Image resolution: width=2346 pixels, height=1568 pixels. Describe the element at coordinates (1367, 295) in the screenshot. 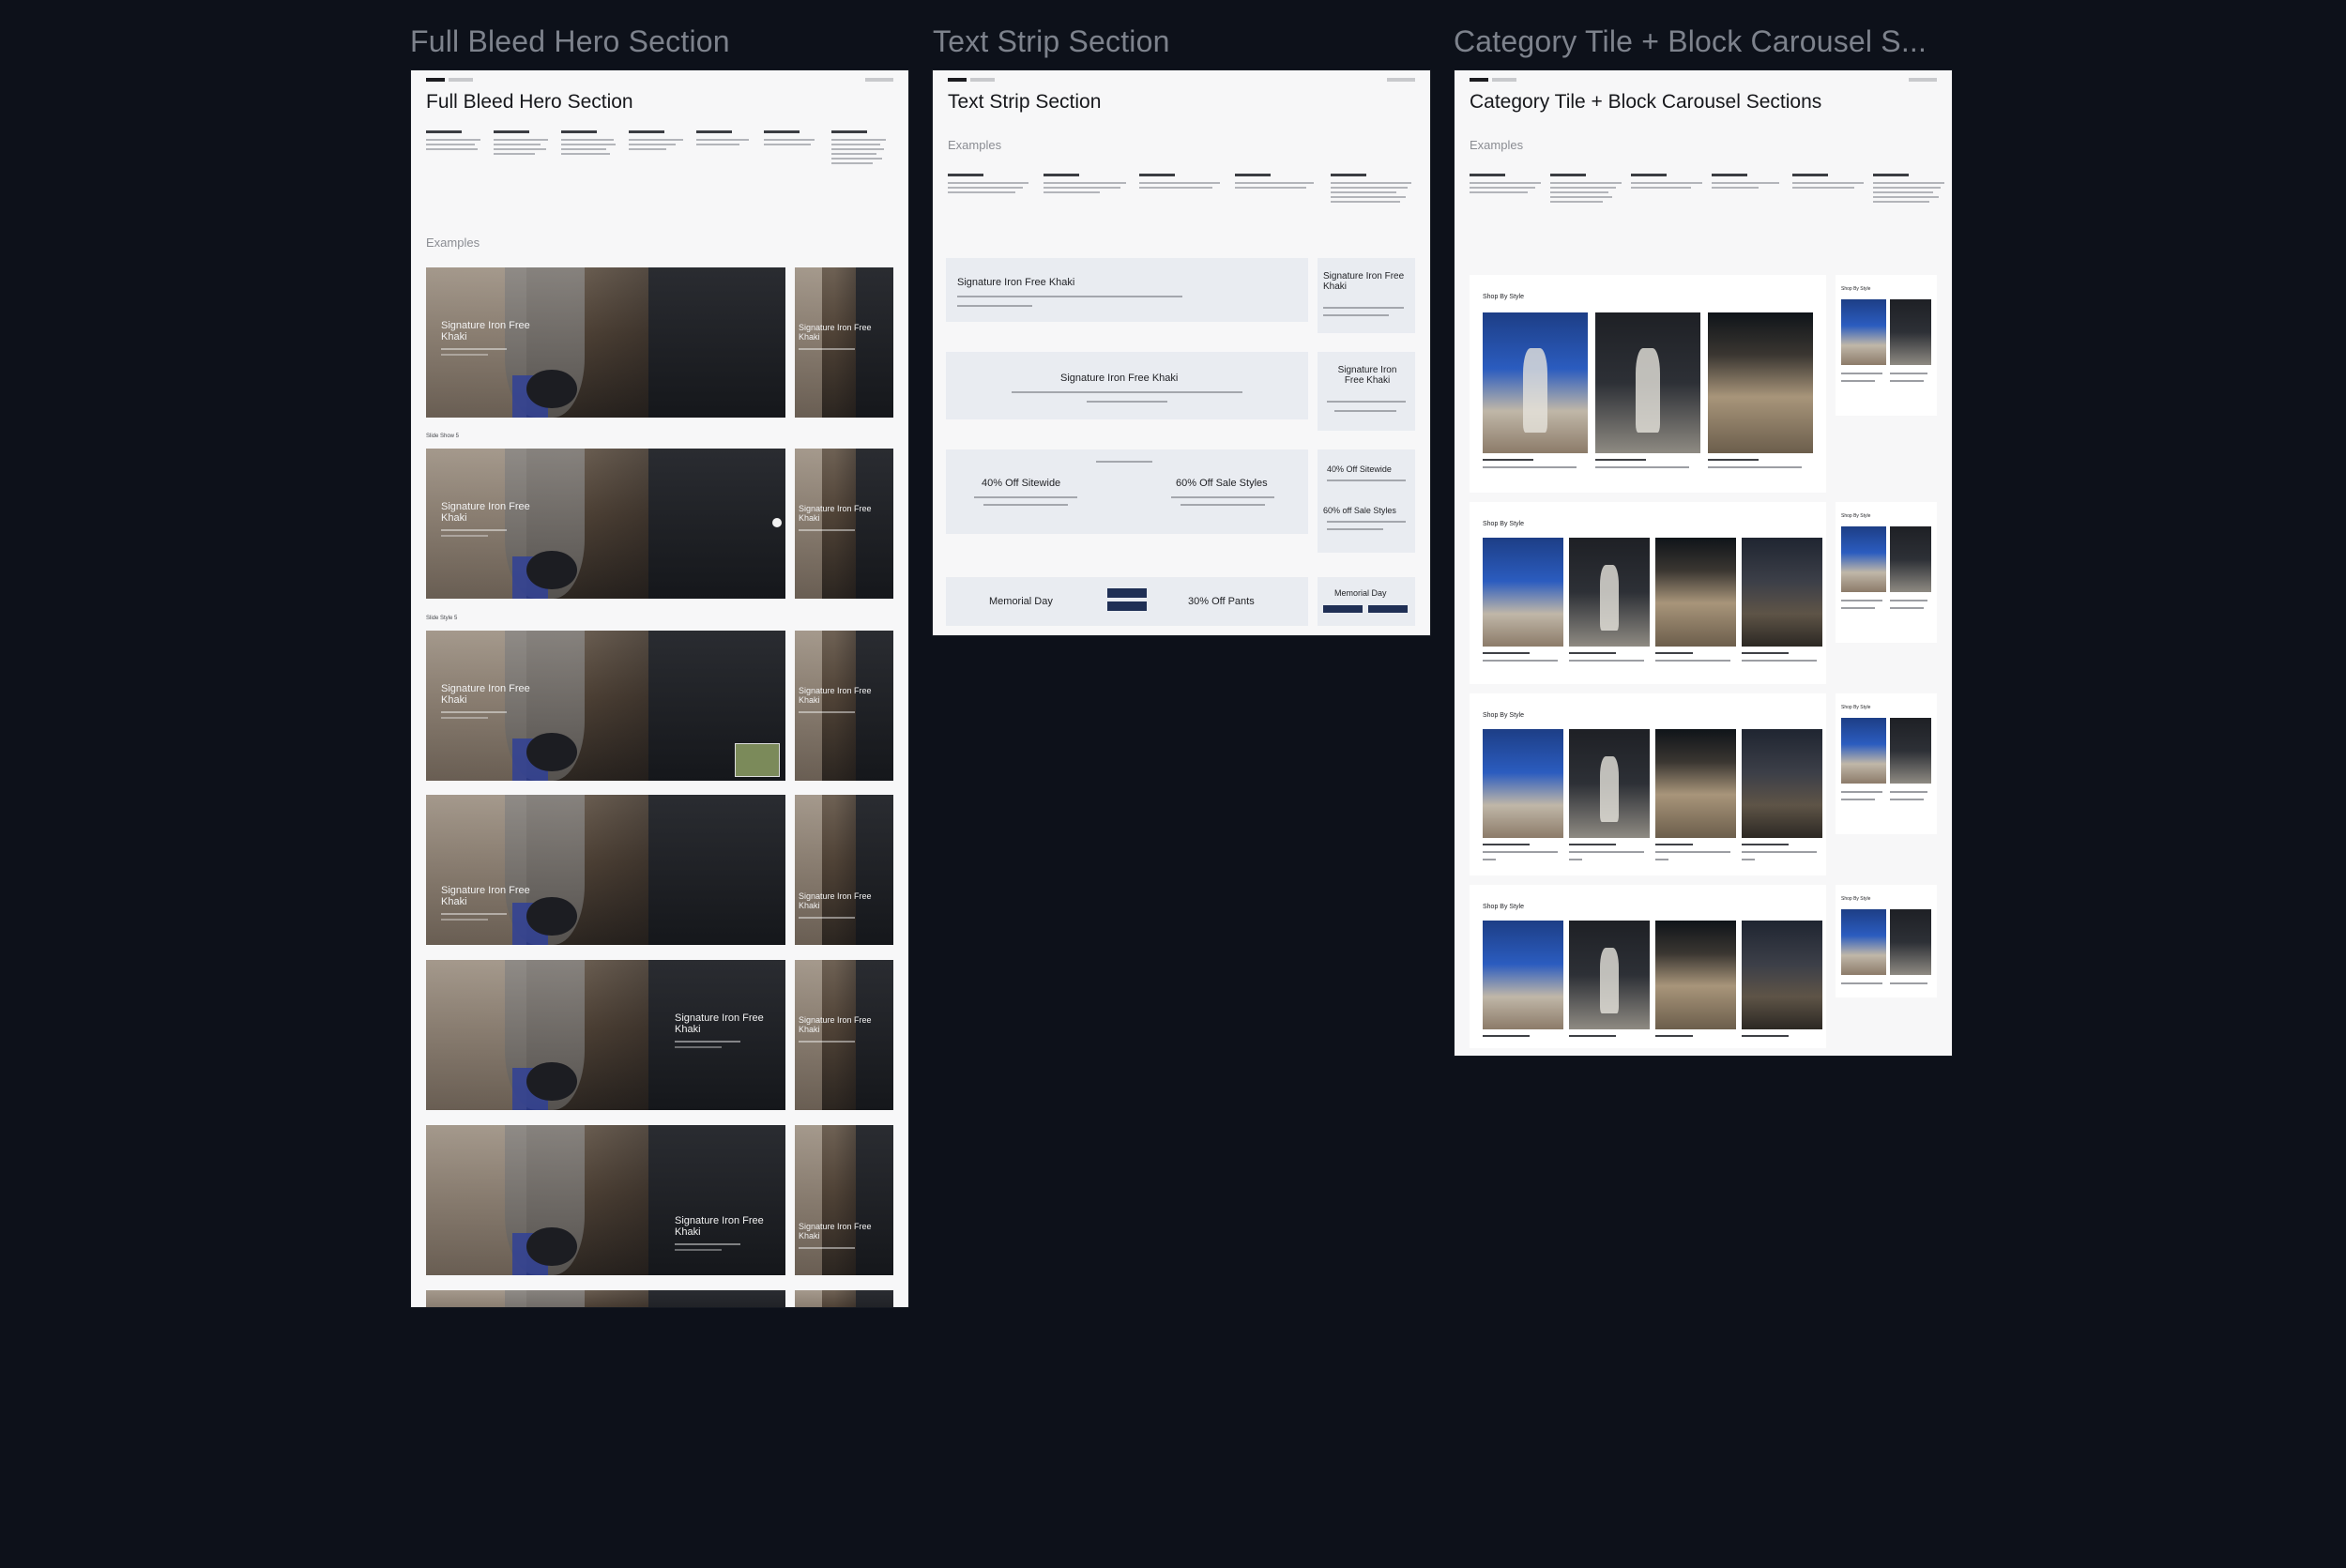

I see `text-strip-mobile-1: Signature Iron Free Khaki` at that location.